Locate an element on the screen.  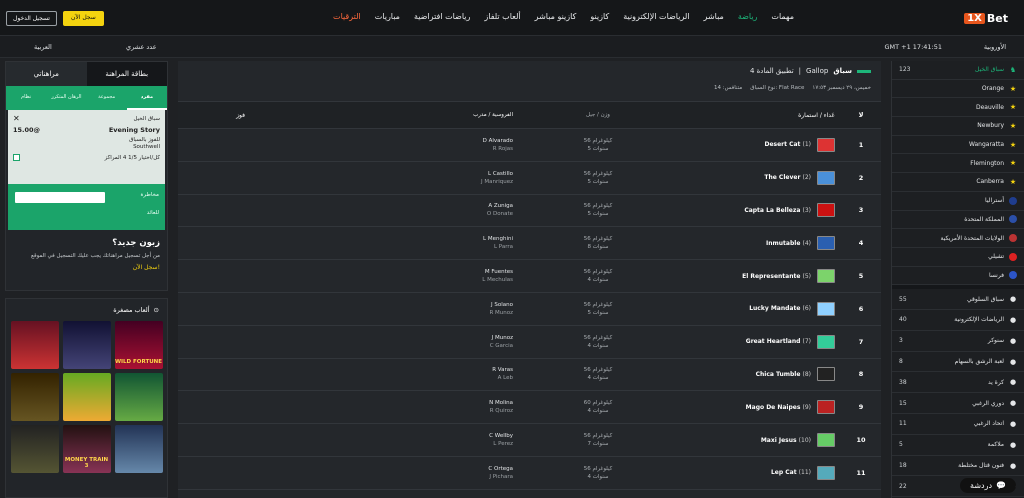
sidebar-item: أستراليا is located at coordinates (958, 201).